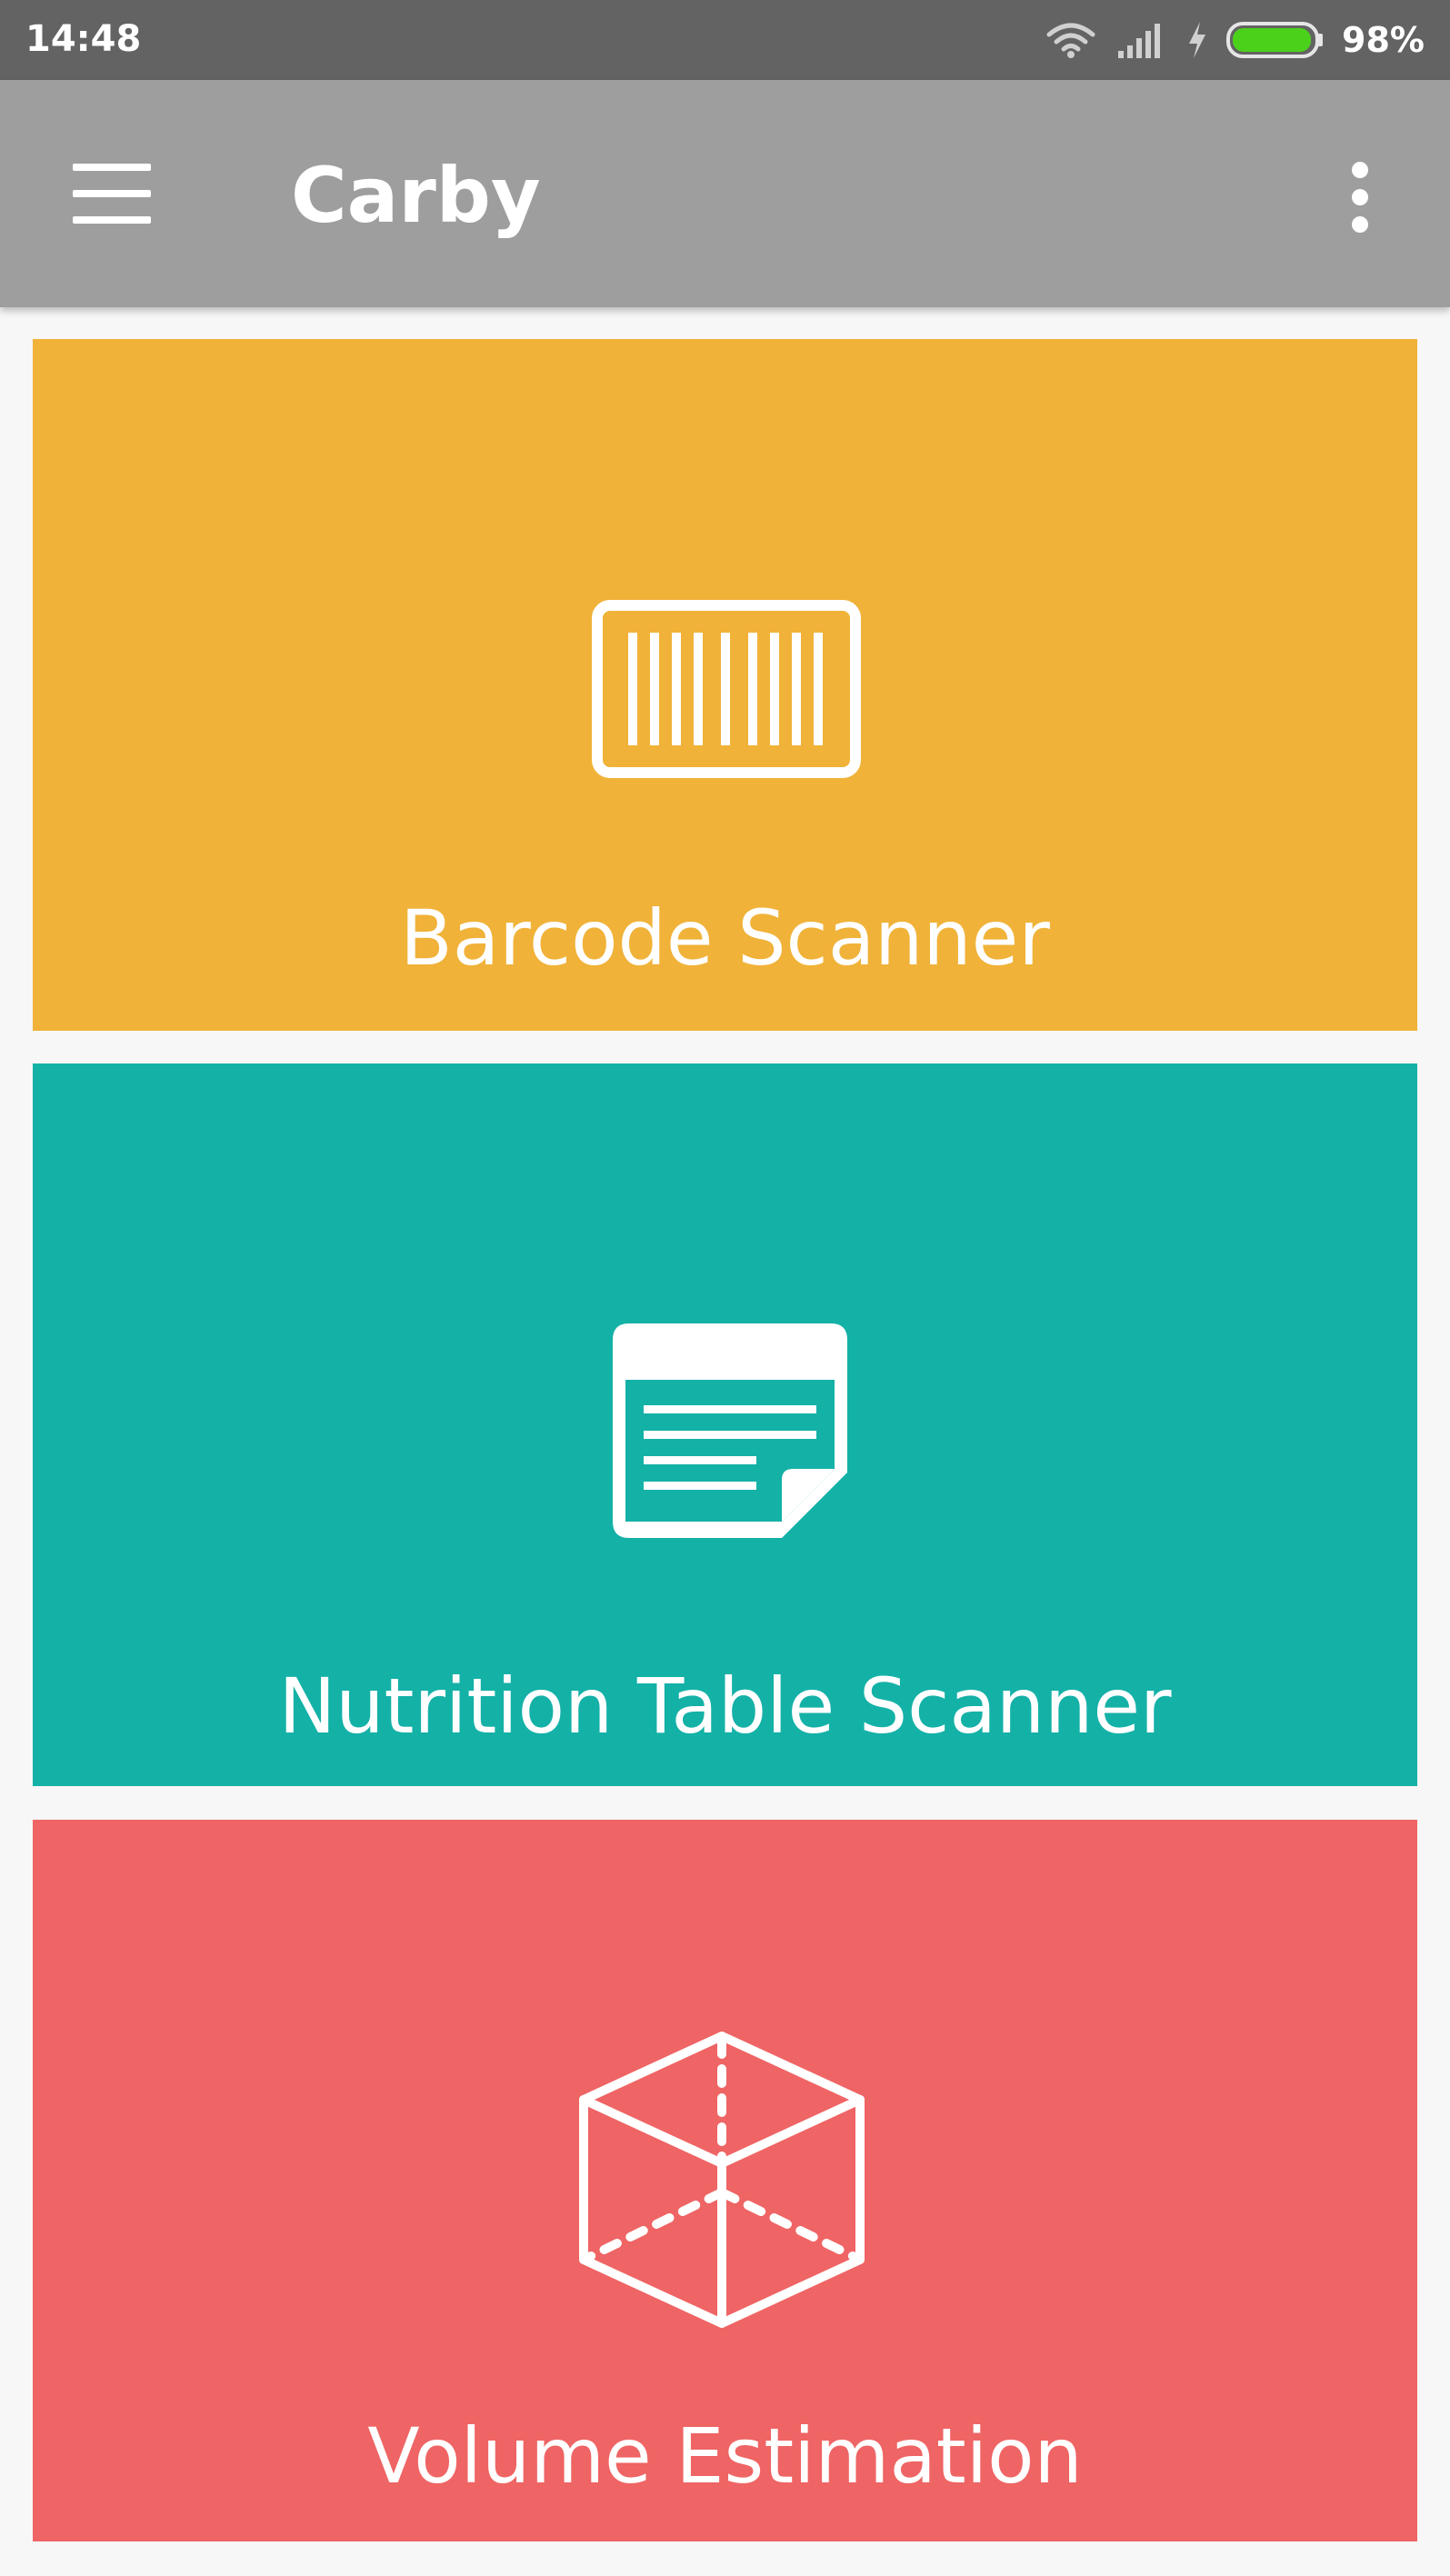  What do you see at coordinates (725, 193) in the screenshot?
I see `app-bar: Carby` at bounding box center [725, 193].